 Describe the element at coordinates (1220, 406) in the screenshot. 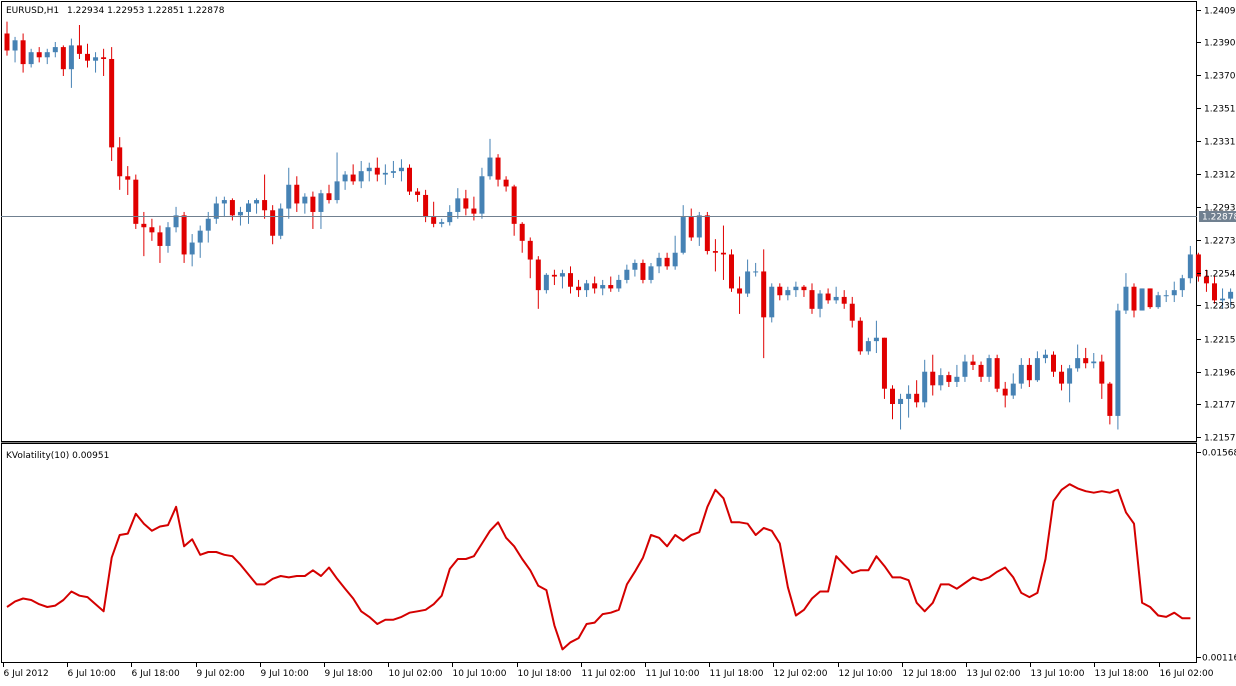

I see `price-tick-label: 1.21770` at that location.